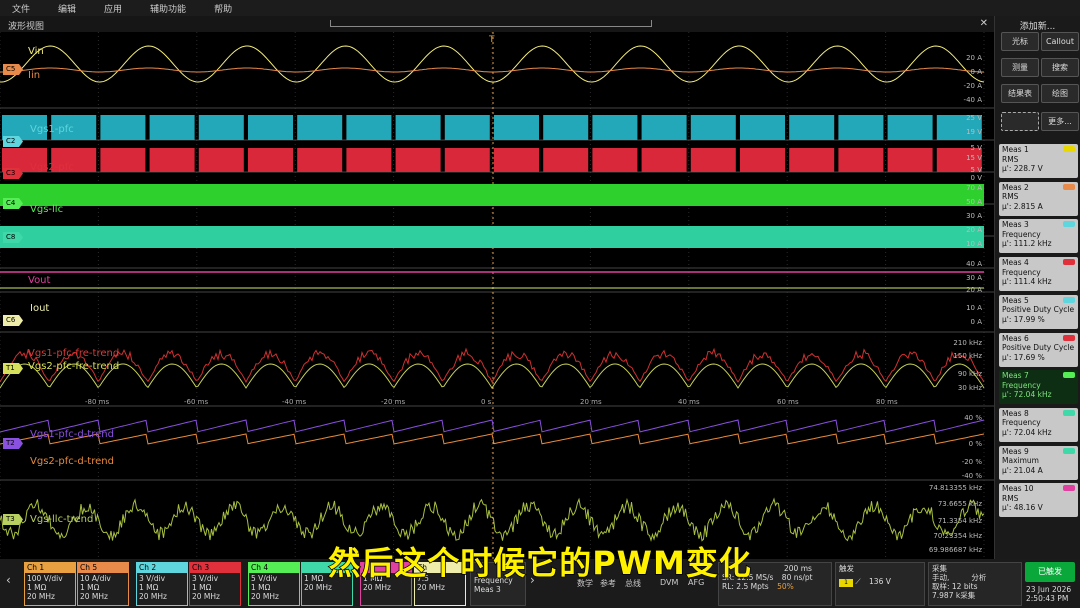  What do you see at coordinates (73, 366) in the screenshot?
I see `trace-label-fretrend2: Vgs2-pfc-fre-trend` at bounding box center [73, 366].